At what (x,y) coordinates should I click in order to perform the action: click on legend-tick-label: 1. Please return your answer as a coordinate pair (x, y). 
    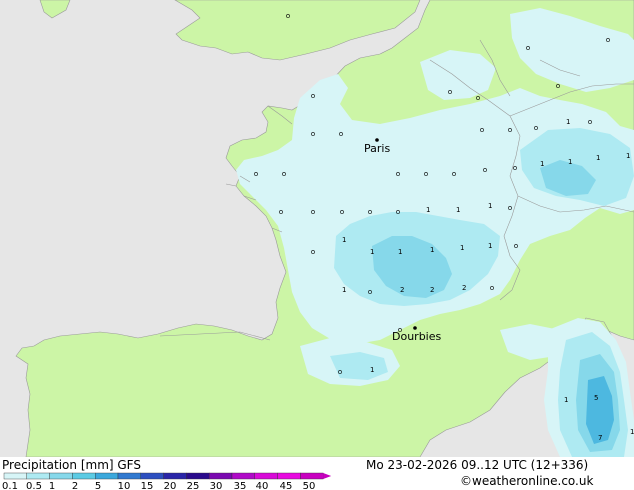
    Looking at the image, I should click on (52, 485).